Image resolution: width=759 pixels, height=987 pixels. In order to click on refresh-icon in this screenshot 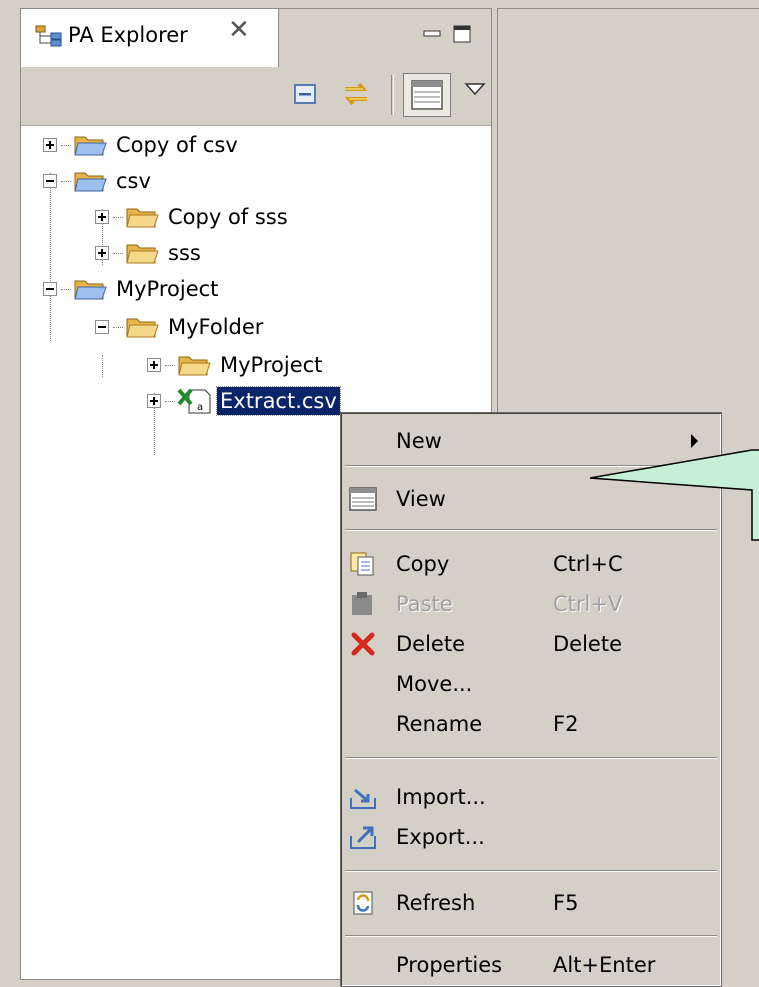, I will do `click(363, 903)`.